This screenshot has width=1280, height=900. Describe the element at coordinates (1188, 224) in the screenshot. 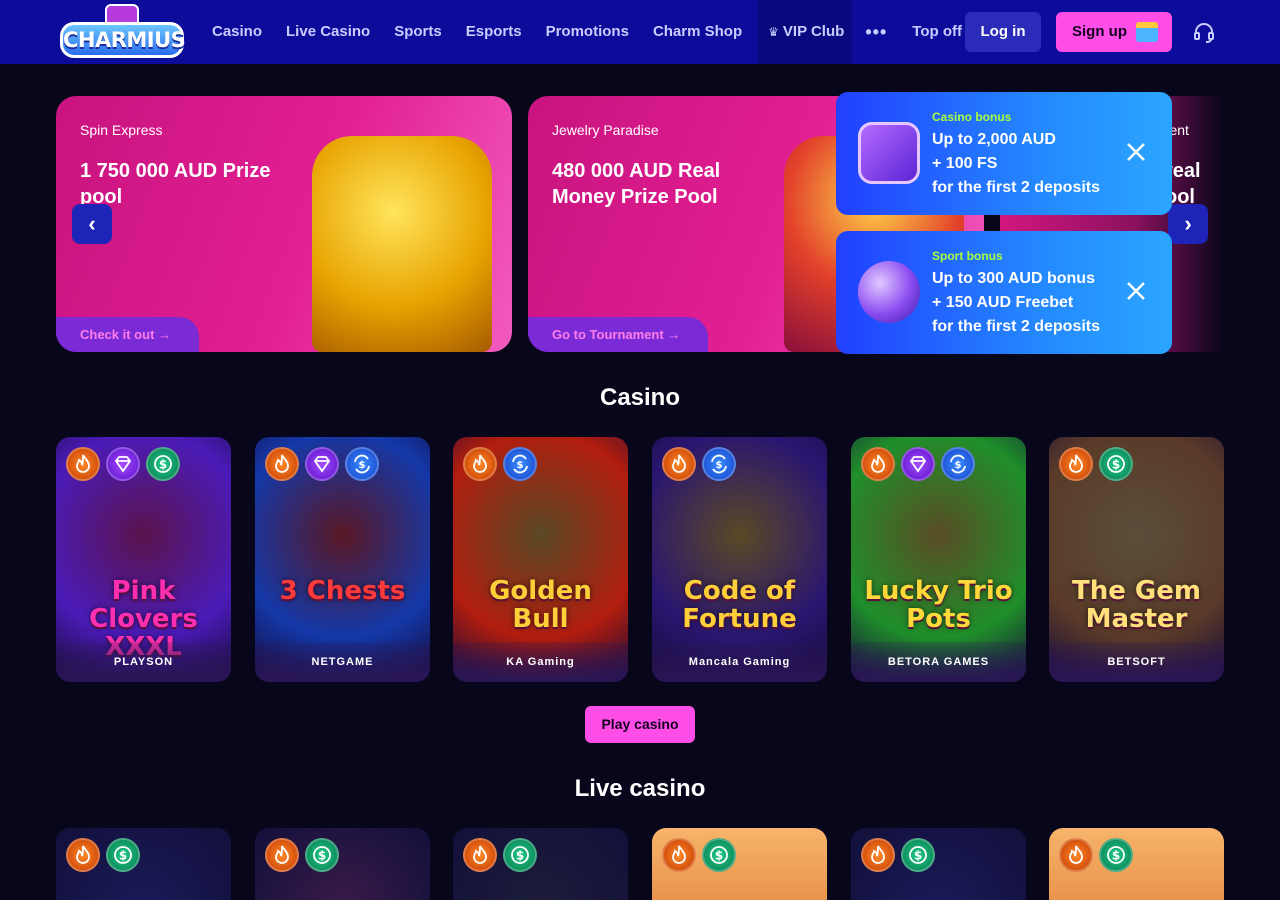

I see `carousel-next-button: ›` at that location.